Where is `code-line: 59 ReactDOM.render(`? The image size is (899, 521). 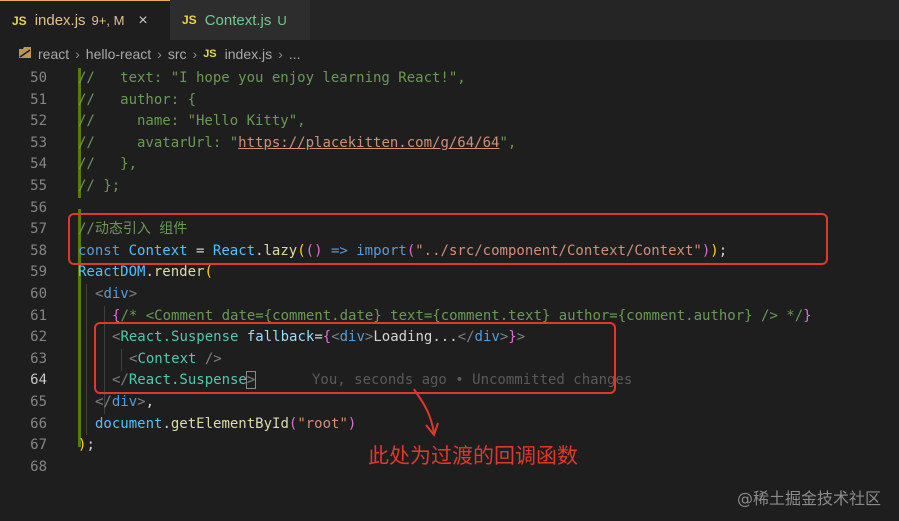
code-line: 59 ReactDOM.render( is located at coordinates (449, 273).